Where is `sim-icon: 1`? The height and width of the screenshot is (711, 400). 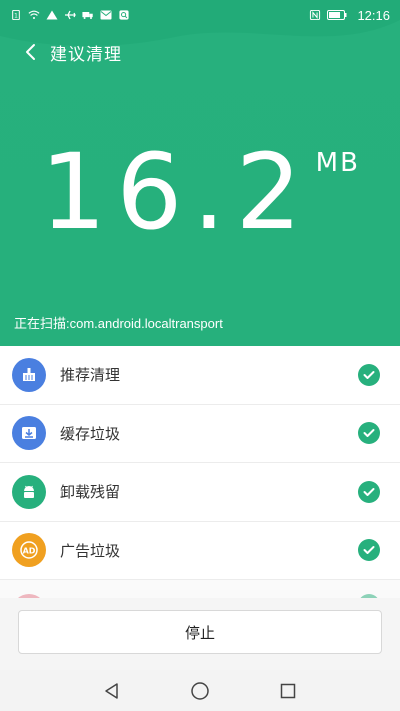 sim-icon: 1 is located at coordinates (16, 15).